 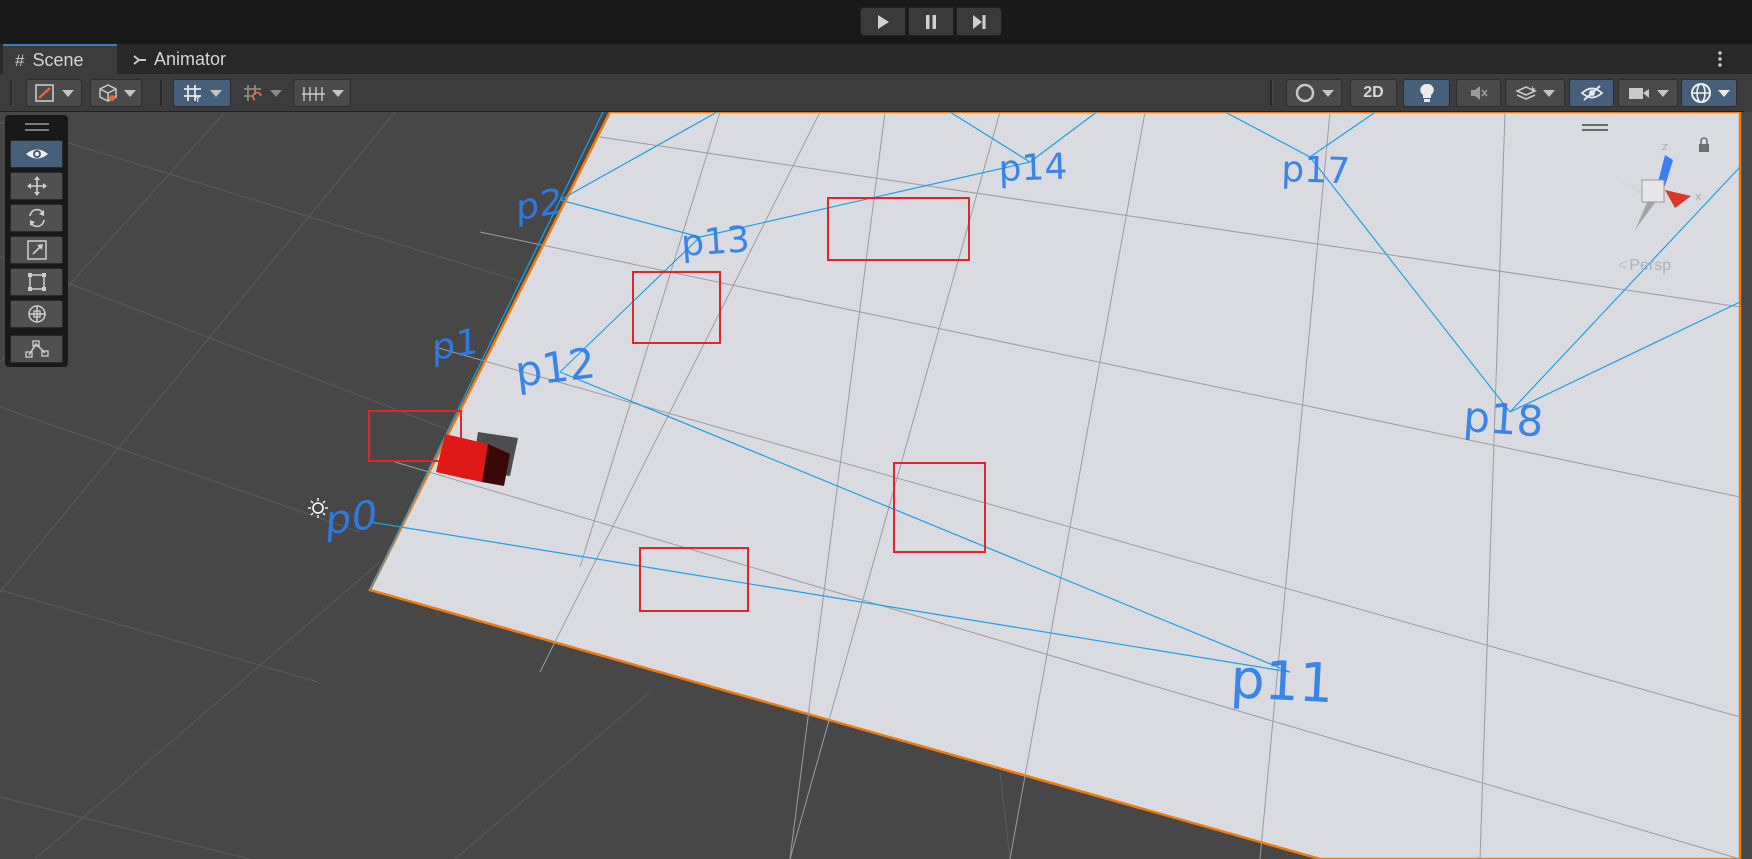 What do you see at coordinates (1720, 59) in the screenshot?
I see `more-options-icon` at bounding box center [1720, 59].